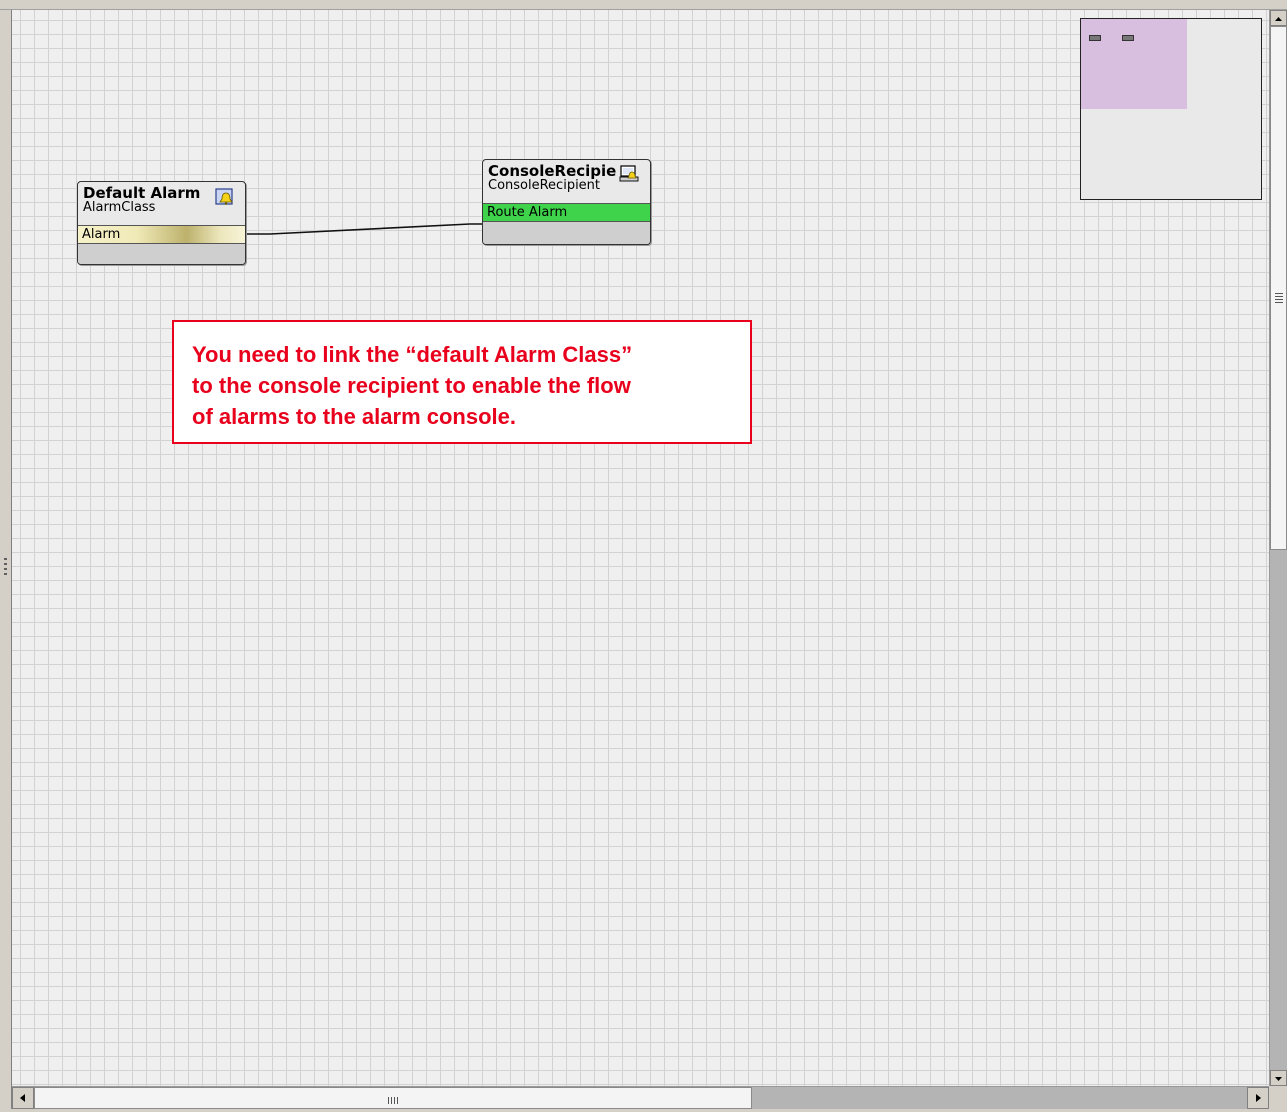 The image size is (1287, 1112). I want to click on slot-route-alarm: Route Alarm, so click(566, 212).